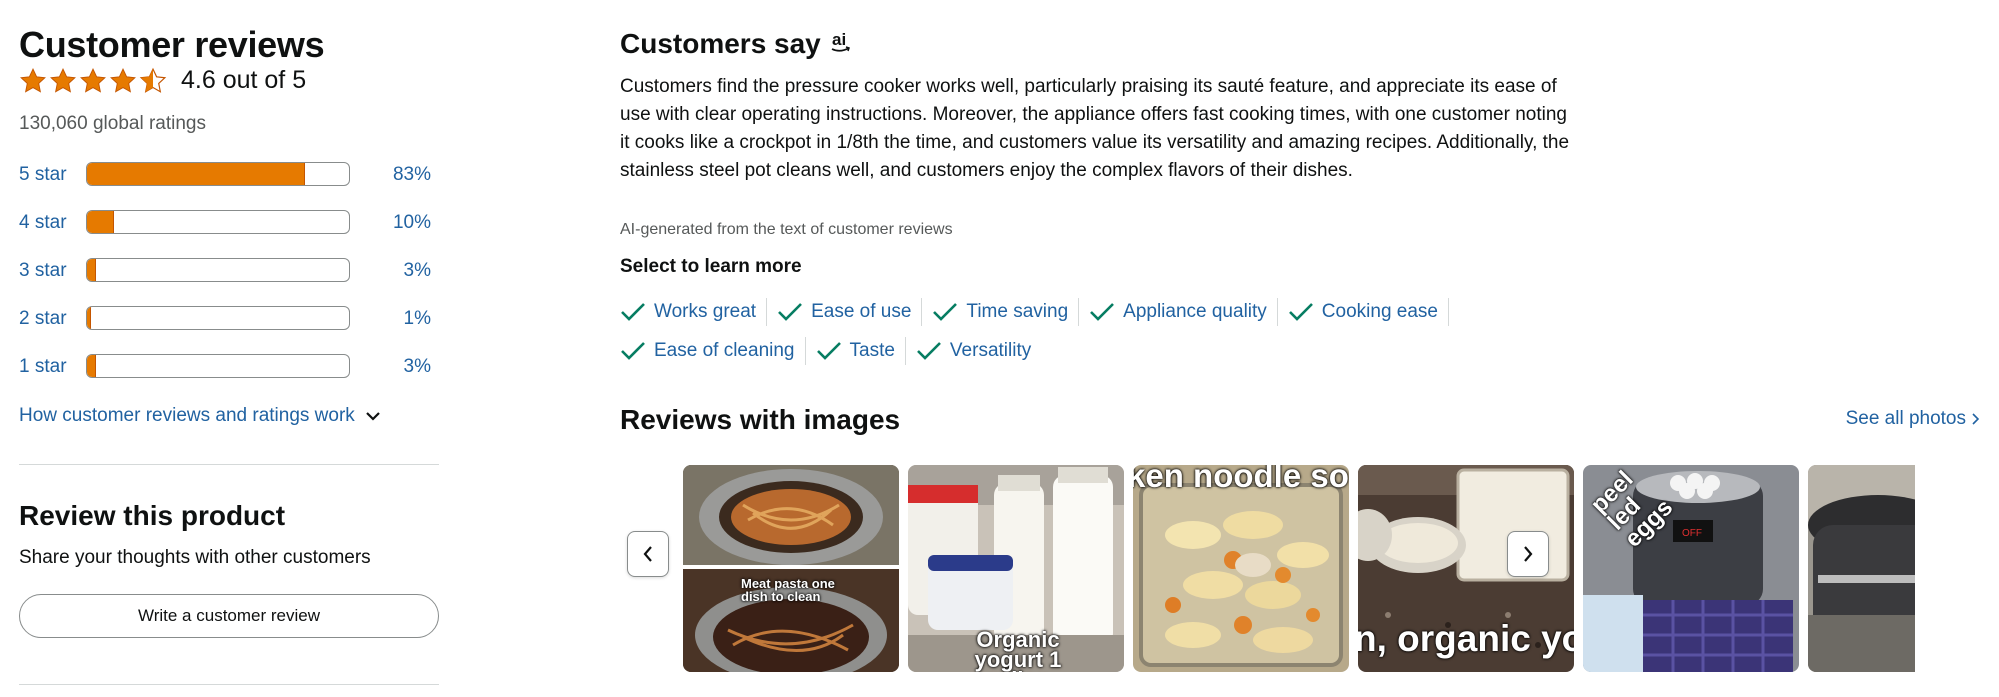 This screenshot has height=697, width=1999. I want to click on how-reviews-work-label: How customer reviews and ratings work, so click(187, 415).